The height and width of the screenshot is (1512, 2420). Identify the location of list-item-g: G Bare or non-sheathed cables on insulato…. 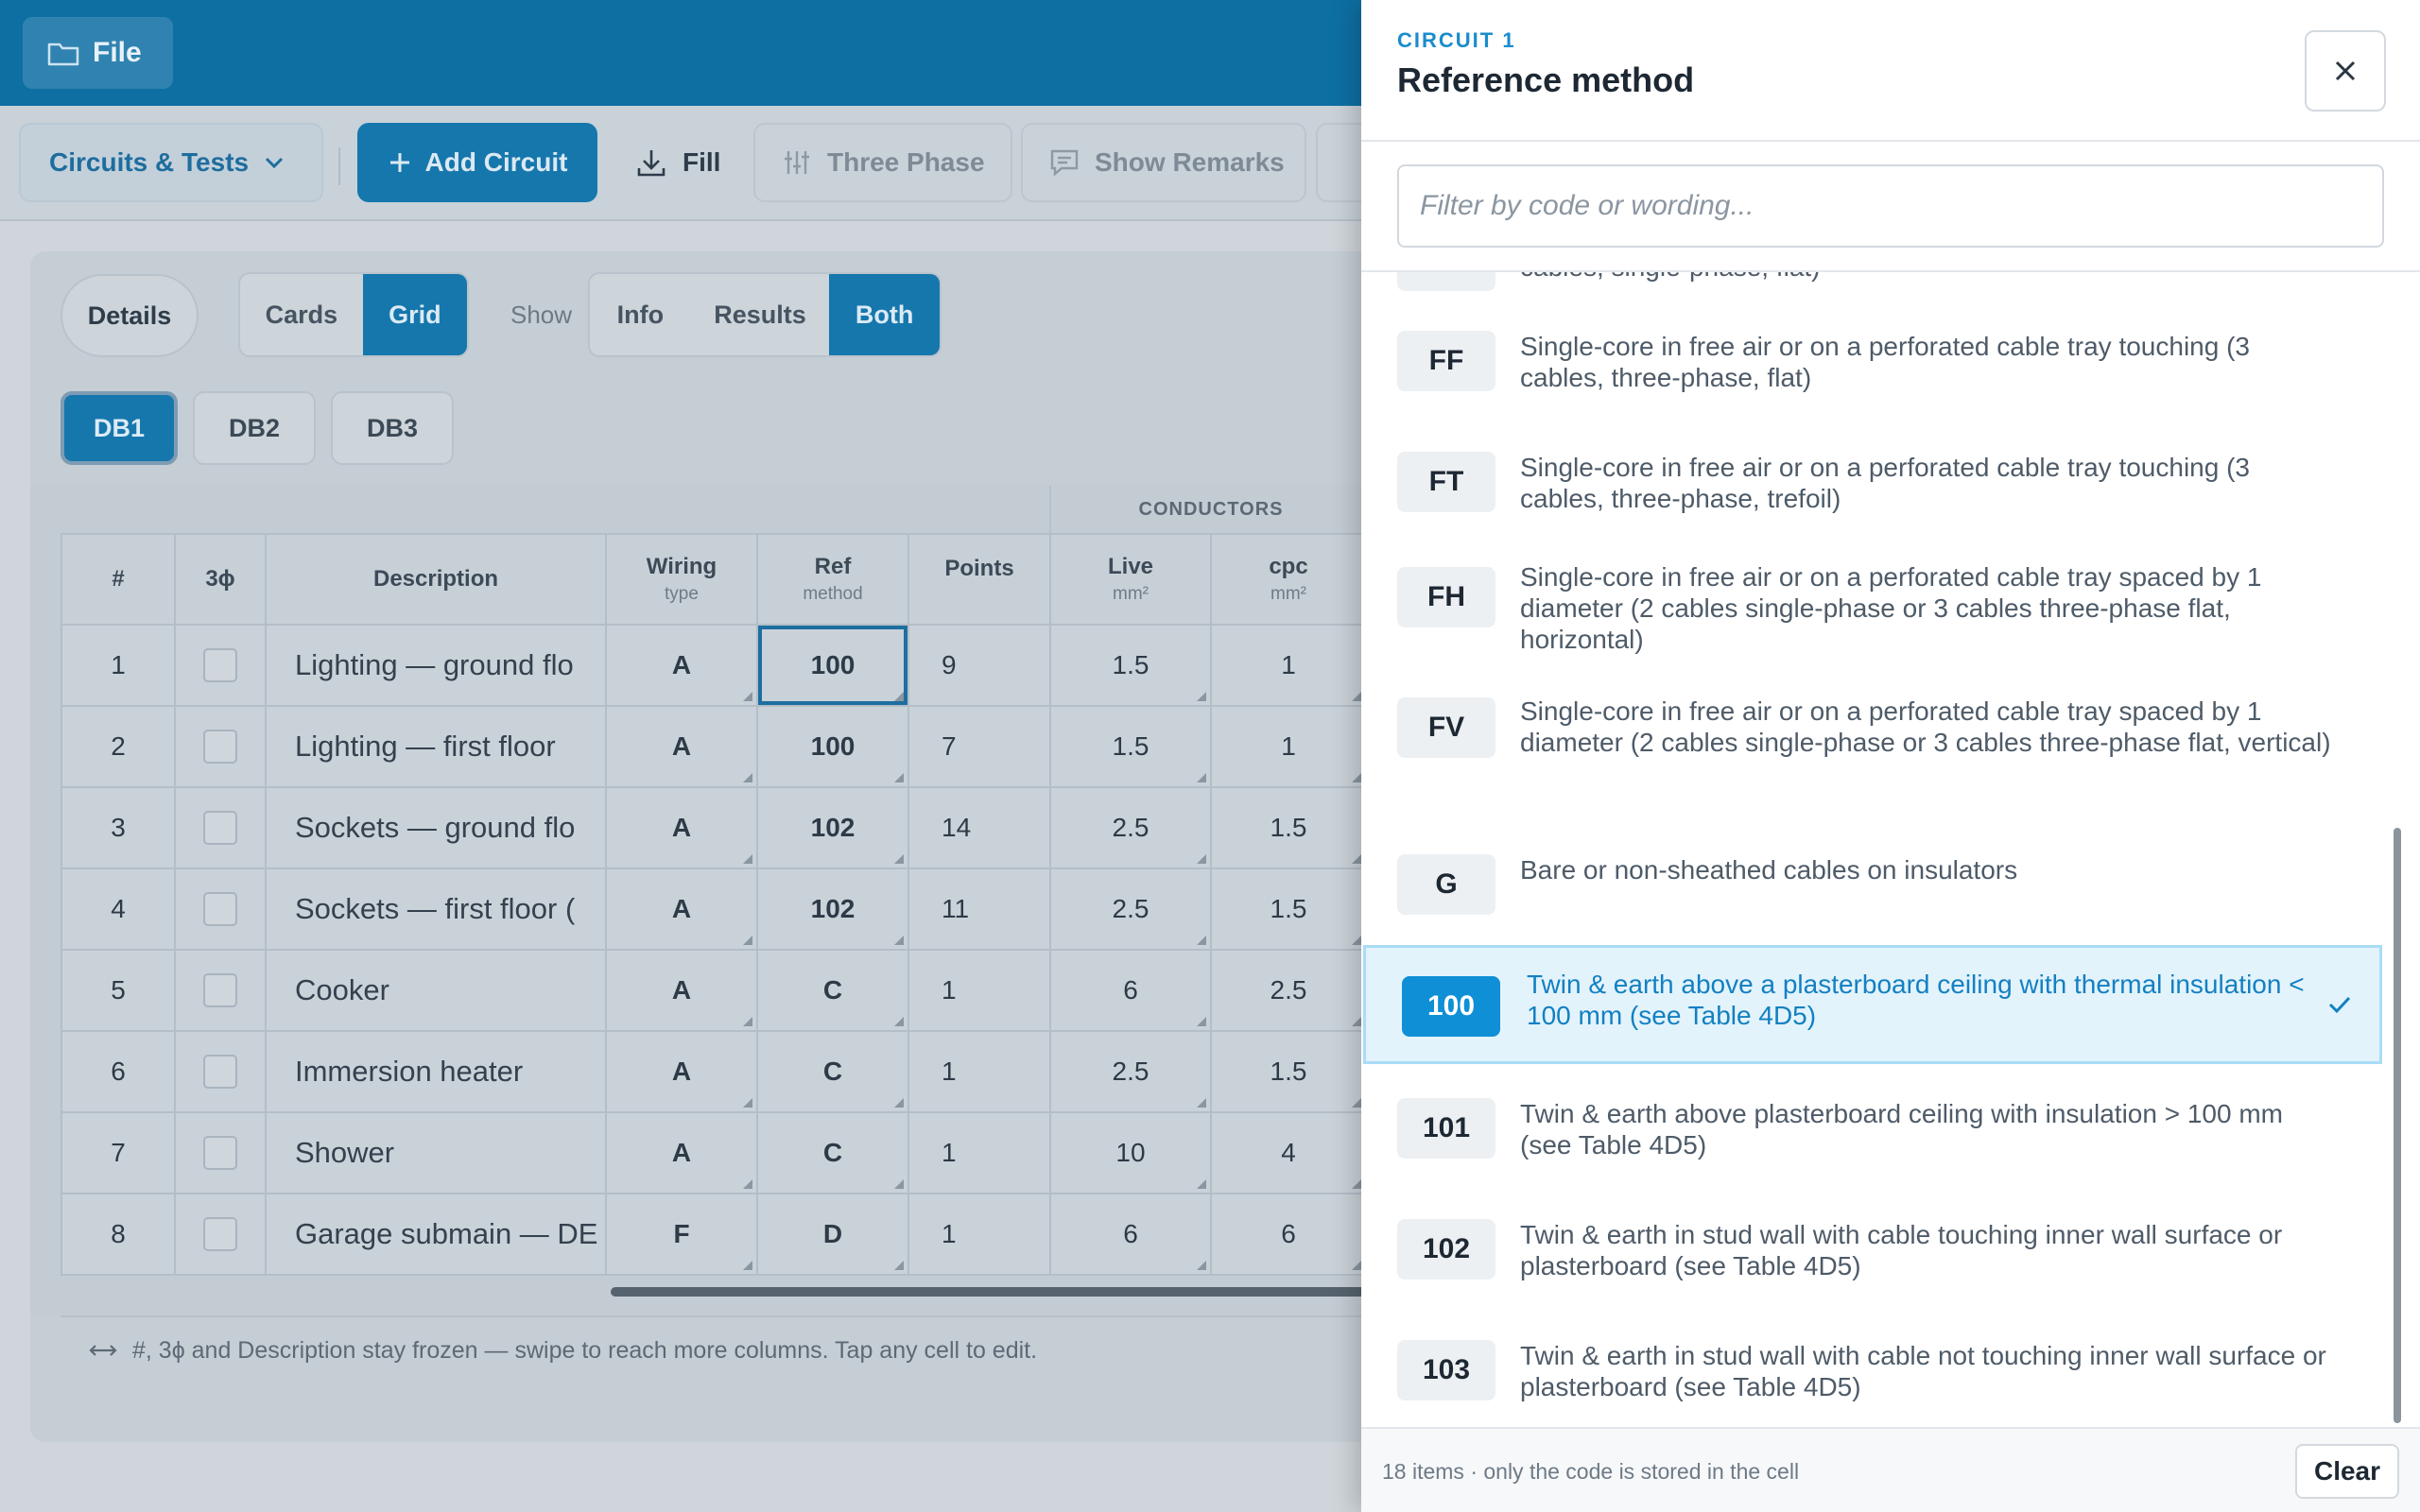
(1881, 892).